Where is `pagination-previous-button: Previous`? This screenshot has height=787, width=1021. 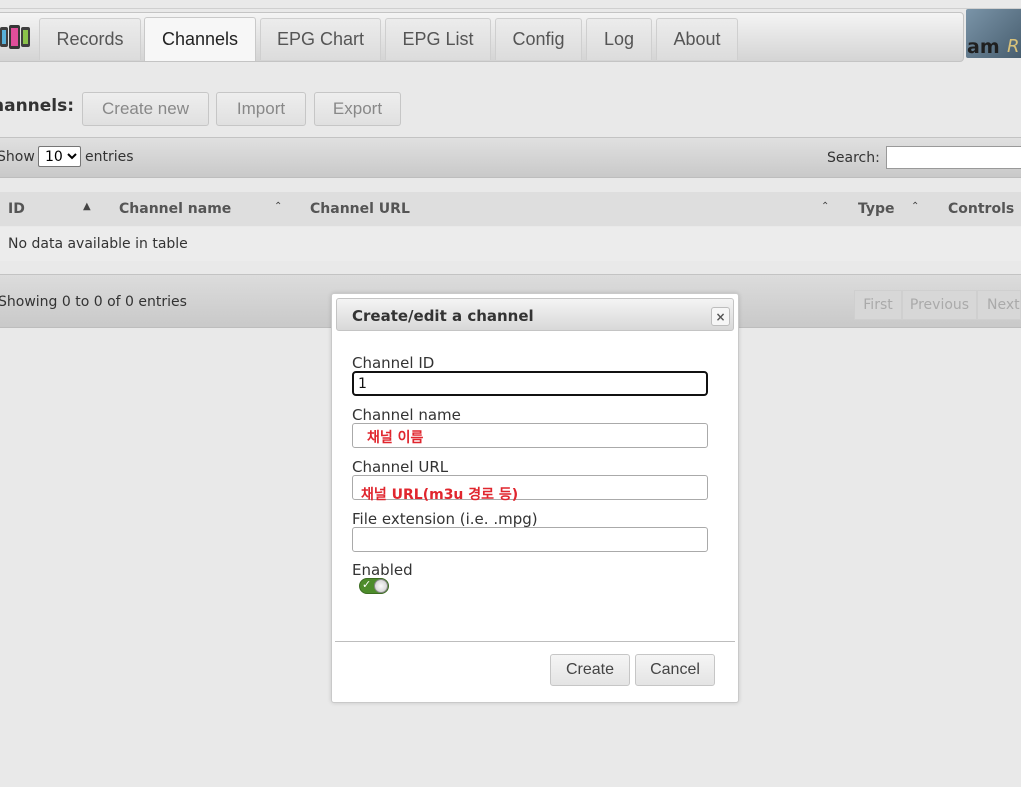 pagination-previous-button: Previous is located at coordinates (939, 305).